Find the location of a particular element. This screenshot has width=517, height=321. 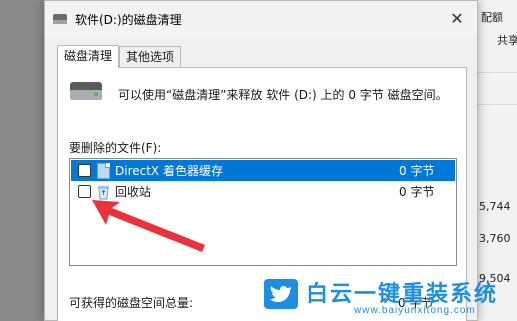

watermark: 白云一键重装系统 www.baiyunxitong.com is located at coordinates (387, 296).